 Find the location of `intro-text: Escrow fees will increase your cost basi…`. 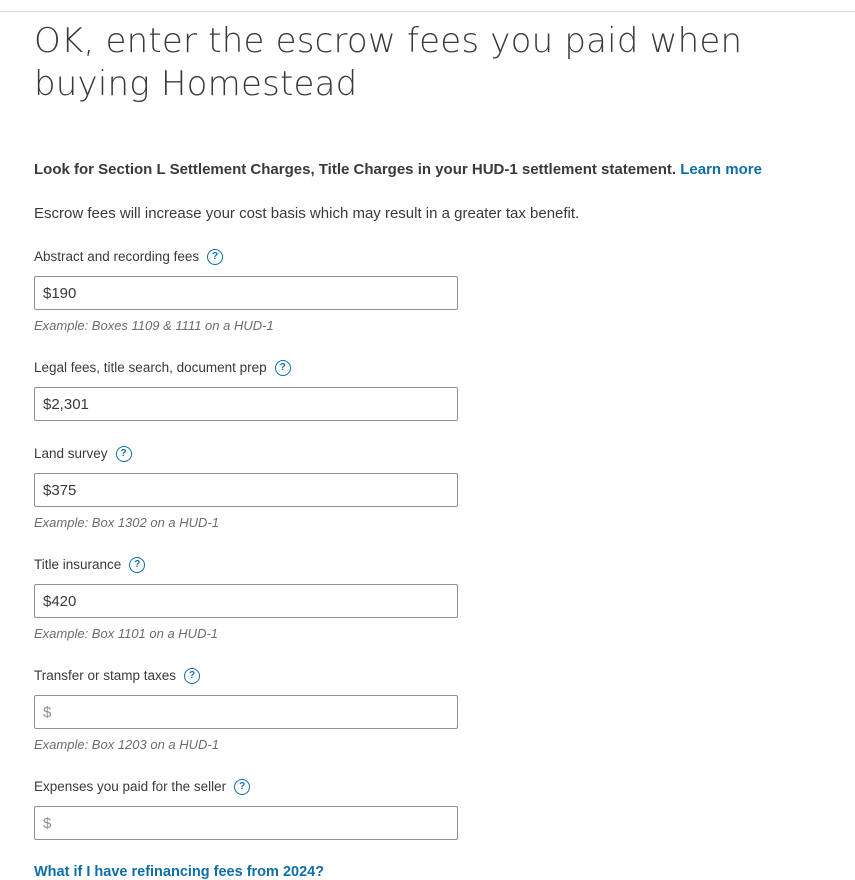

intro-text: Escrow fees will increase your cost basi… is located at coordinates (307, 213).